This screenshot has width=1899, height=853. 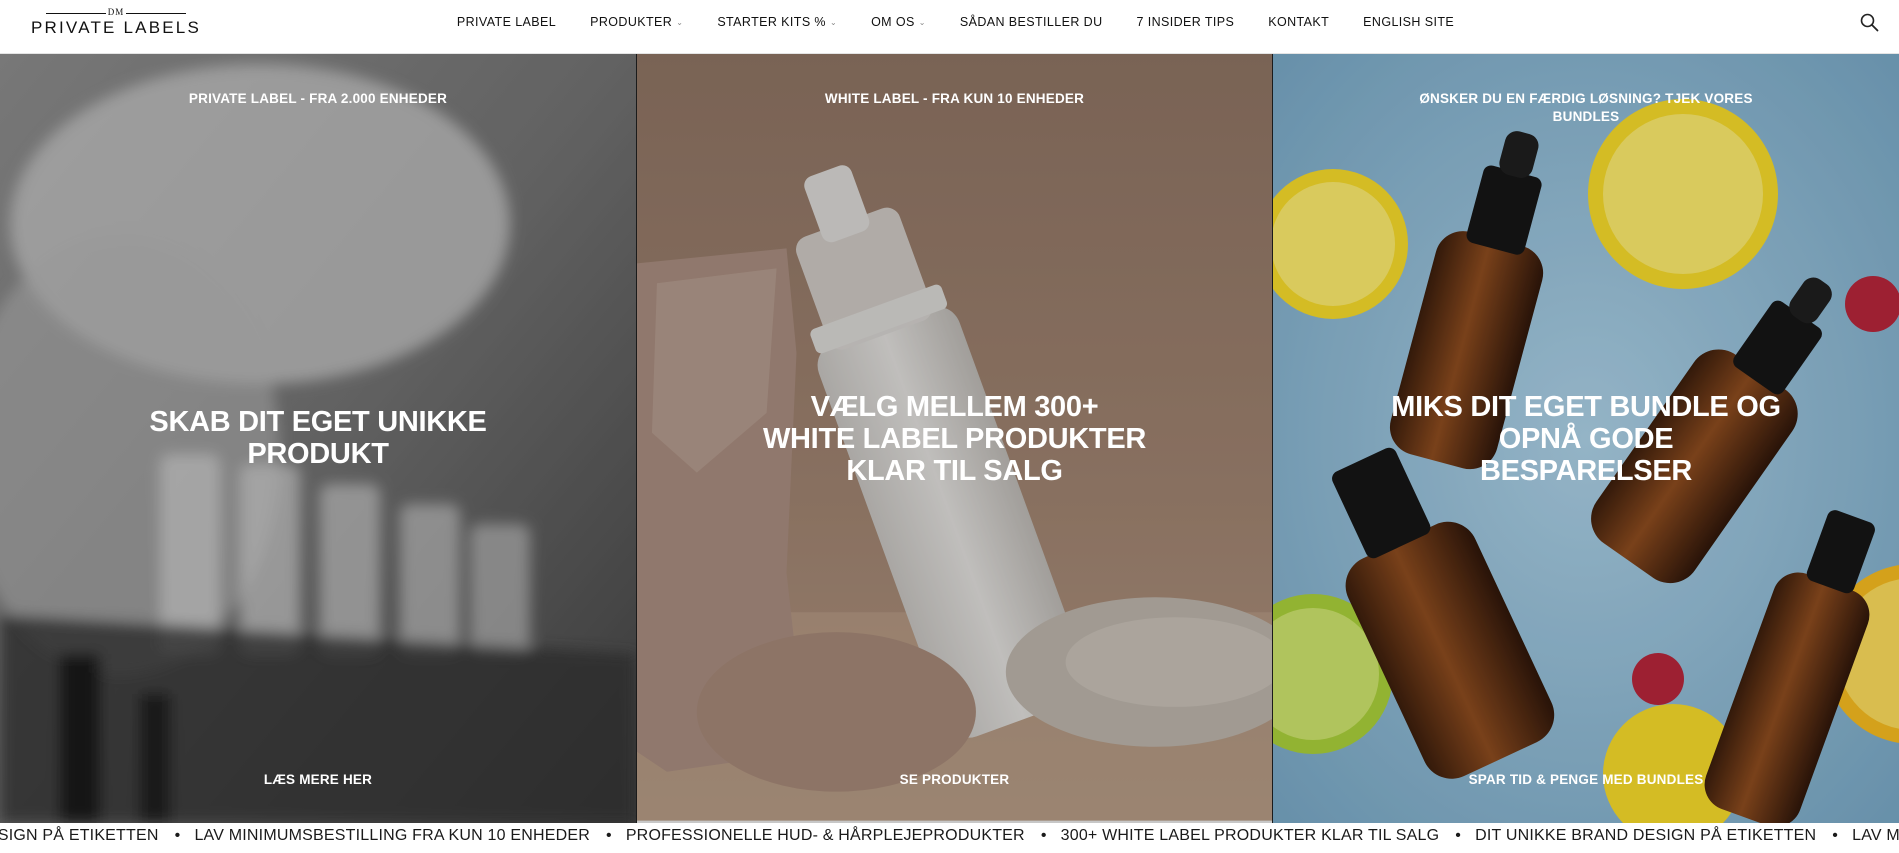 What do you see at coordinates (954, 407) in the screenshot?
I see `headline-line: VÆLG MELLEM 300+` at bounding box center [954, 407].